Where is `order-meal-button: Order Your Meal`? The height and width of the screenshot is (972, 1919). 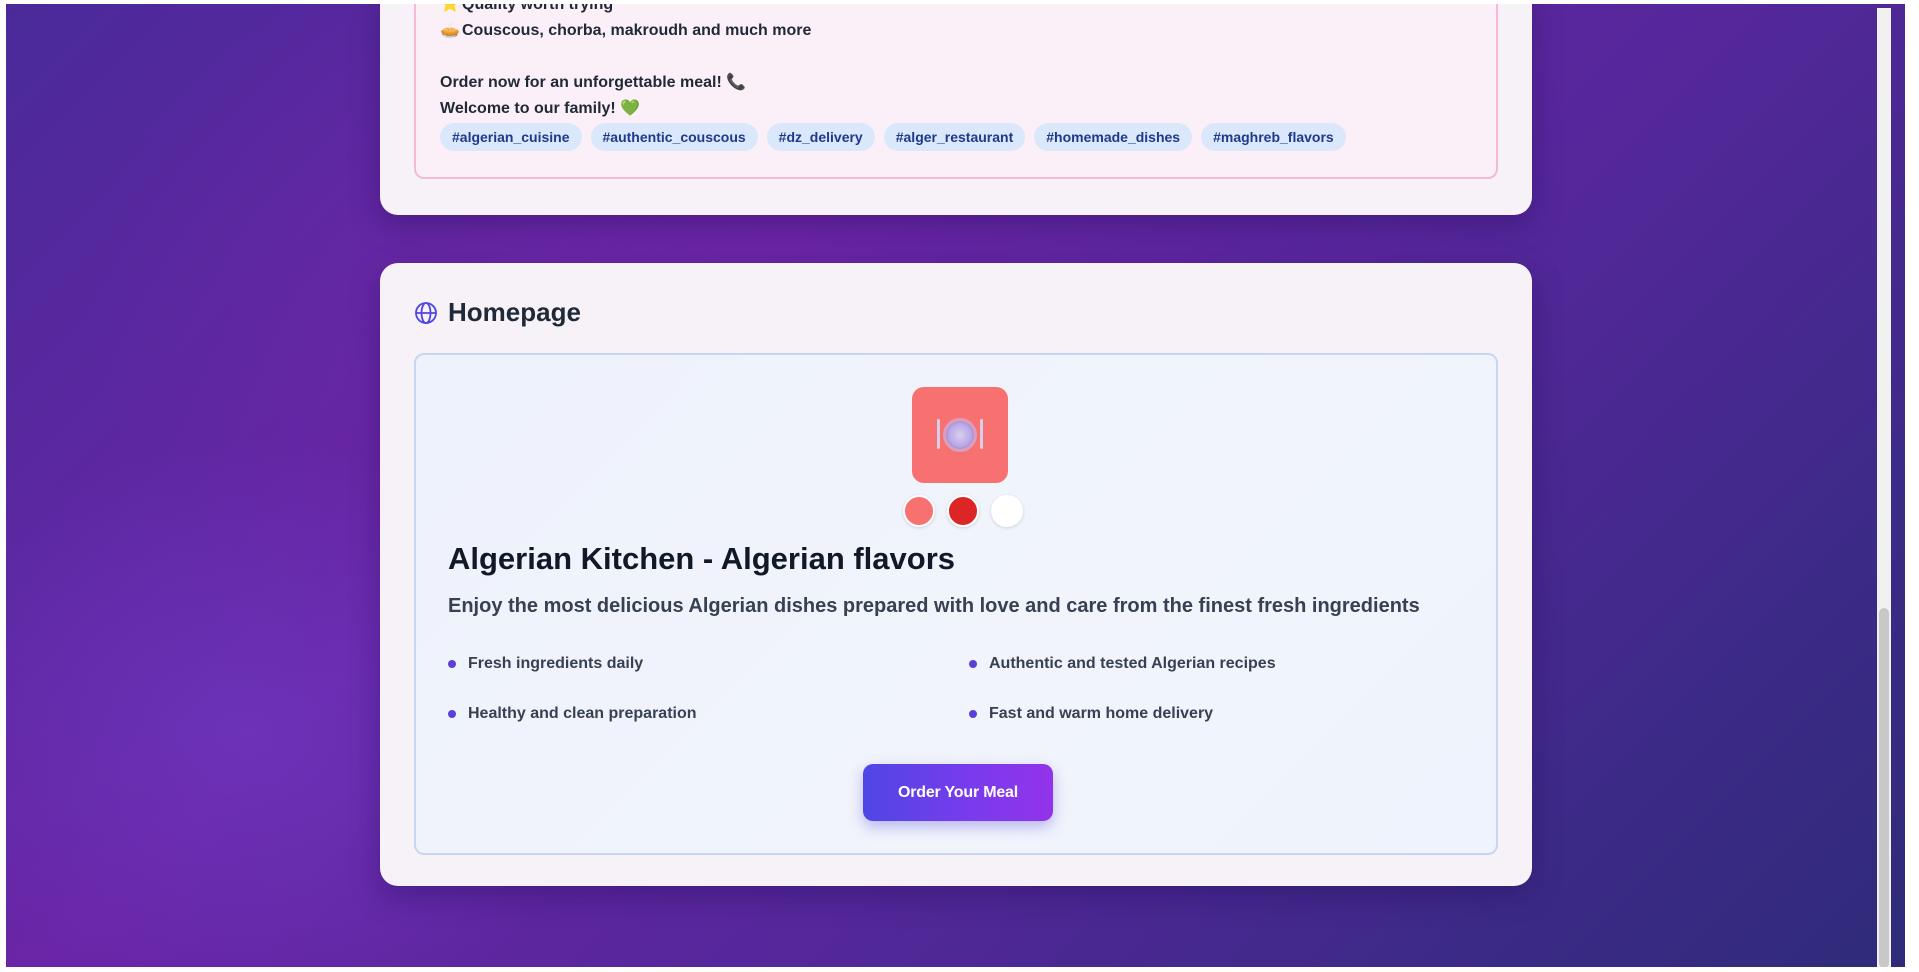
order-meal-button: Order Your Meal is located at coordinates (958, 792).